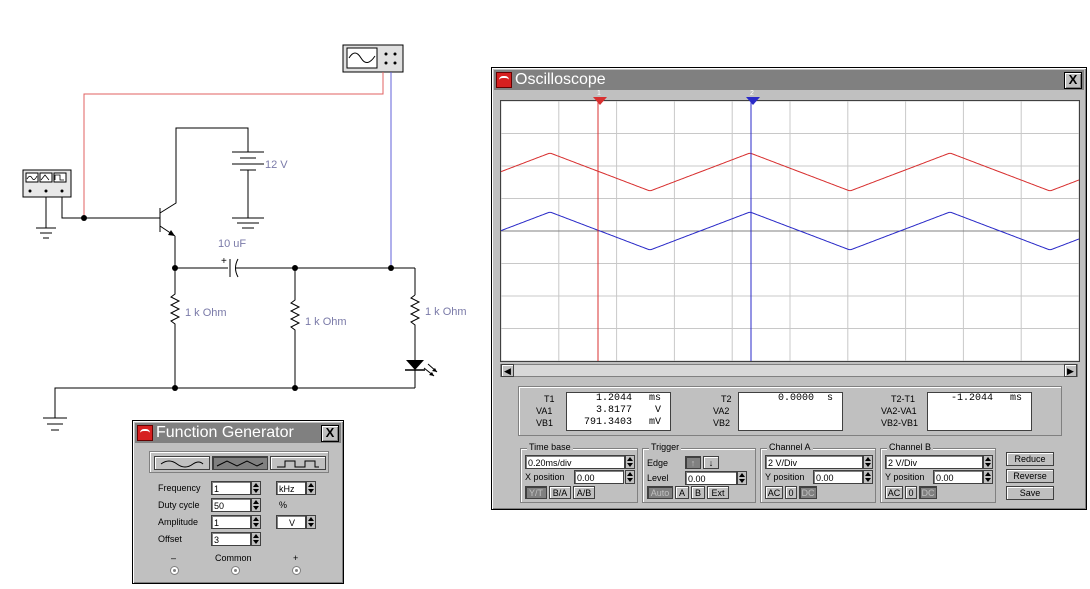 The image size is (1090, 589). What do you see at coordinates (910, 447) in the screenshot?
I see `channel-b-title: Channel B` at bounding box center [910, 447].